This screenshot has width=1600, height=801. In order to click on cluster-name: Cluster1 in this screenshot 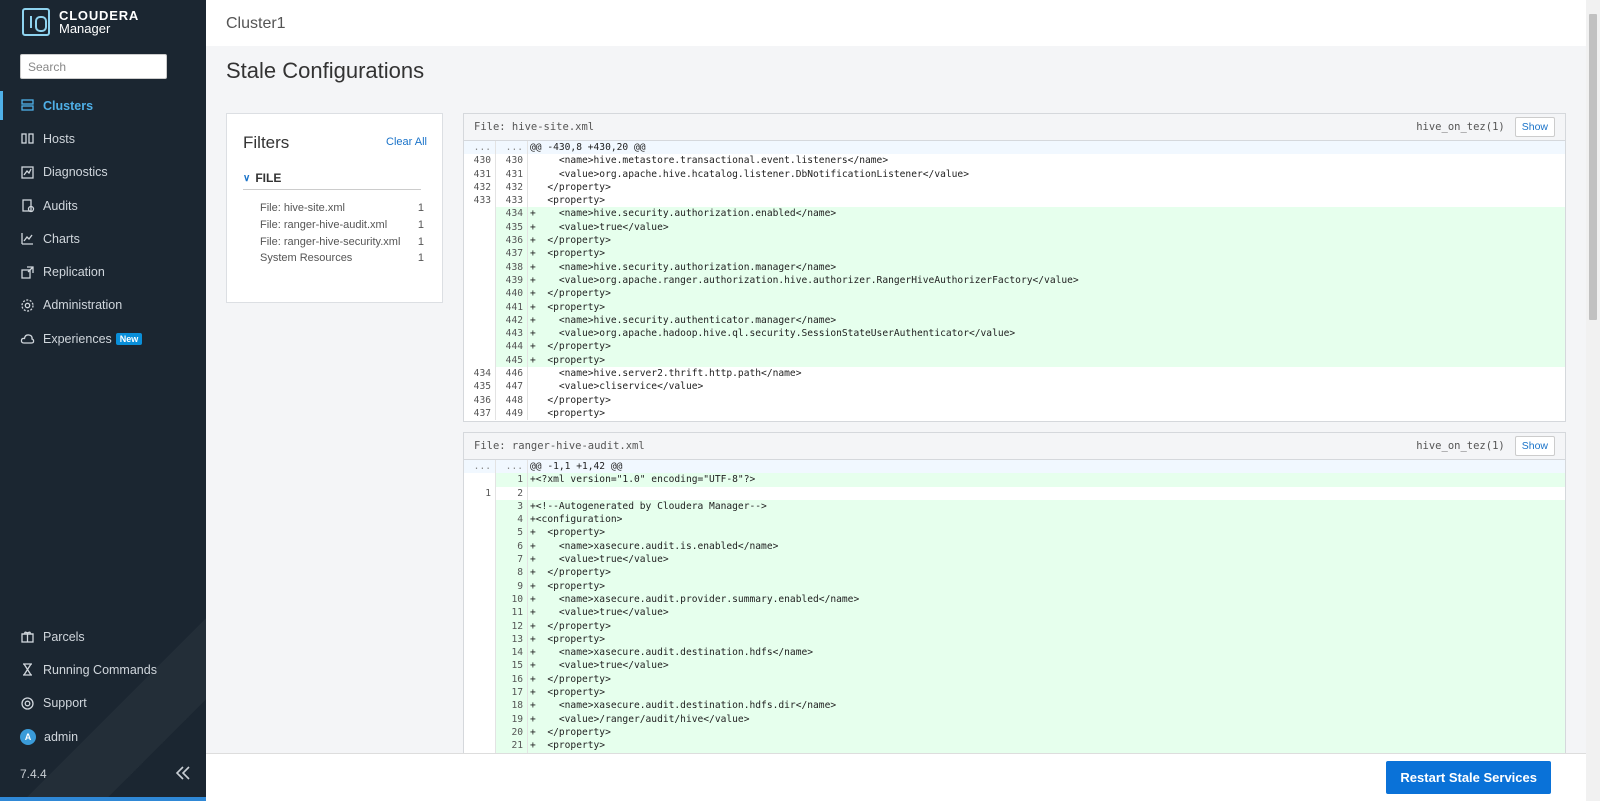, I will do `click(256, 24)`.